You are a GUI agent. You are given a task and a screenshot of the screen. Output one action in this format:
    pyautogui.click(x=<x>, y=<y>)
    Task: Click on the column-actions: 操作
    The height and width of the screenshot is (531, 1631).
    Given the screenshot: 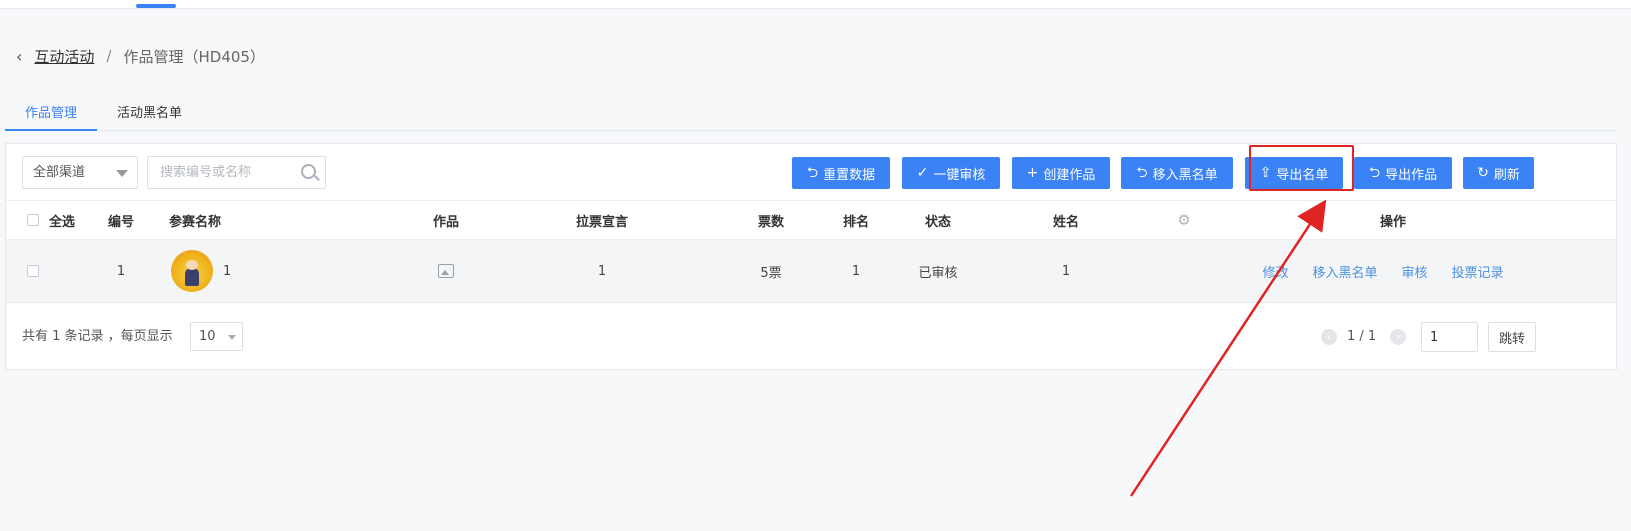 What is the action you would take?
    pyautogui.click(x=1392, y=222)
    